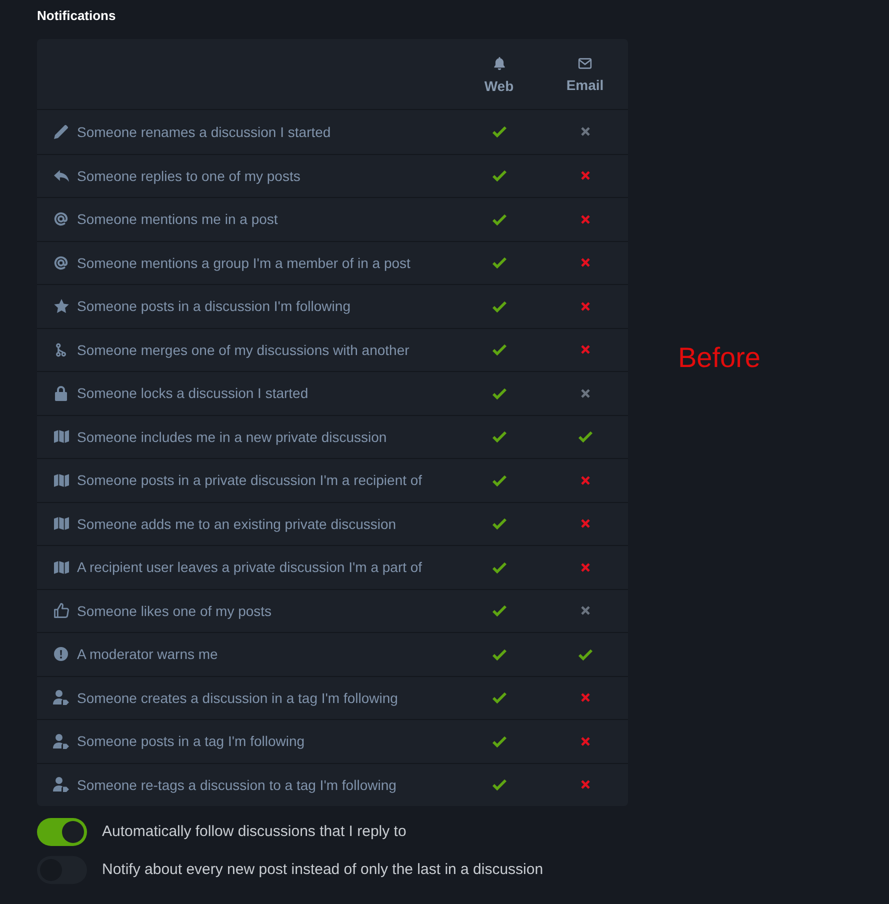 The image size is (889, 904). I want to click on notification-label: Someone merges one of my discussions with another, so click(243, 349).